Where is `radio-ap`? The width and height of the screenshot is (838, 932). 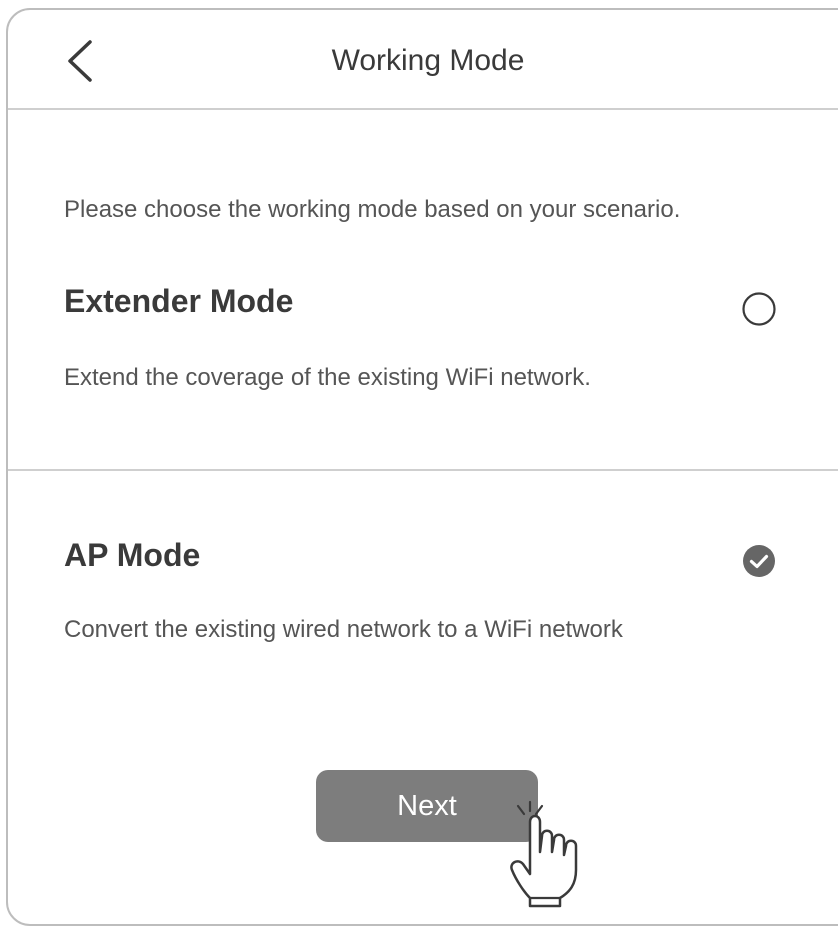 radio-ap is located at coordinates (759, 561).